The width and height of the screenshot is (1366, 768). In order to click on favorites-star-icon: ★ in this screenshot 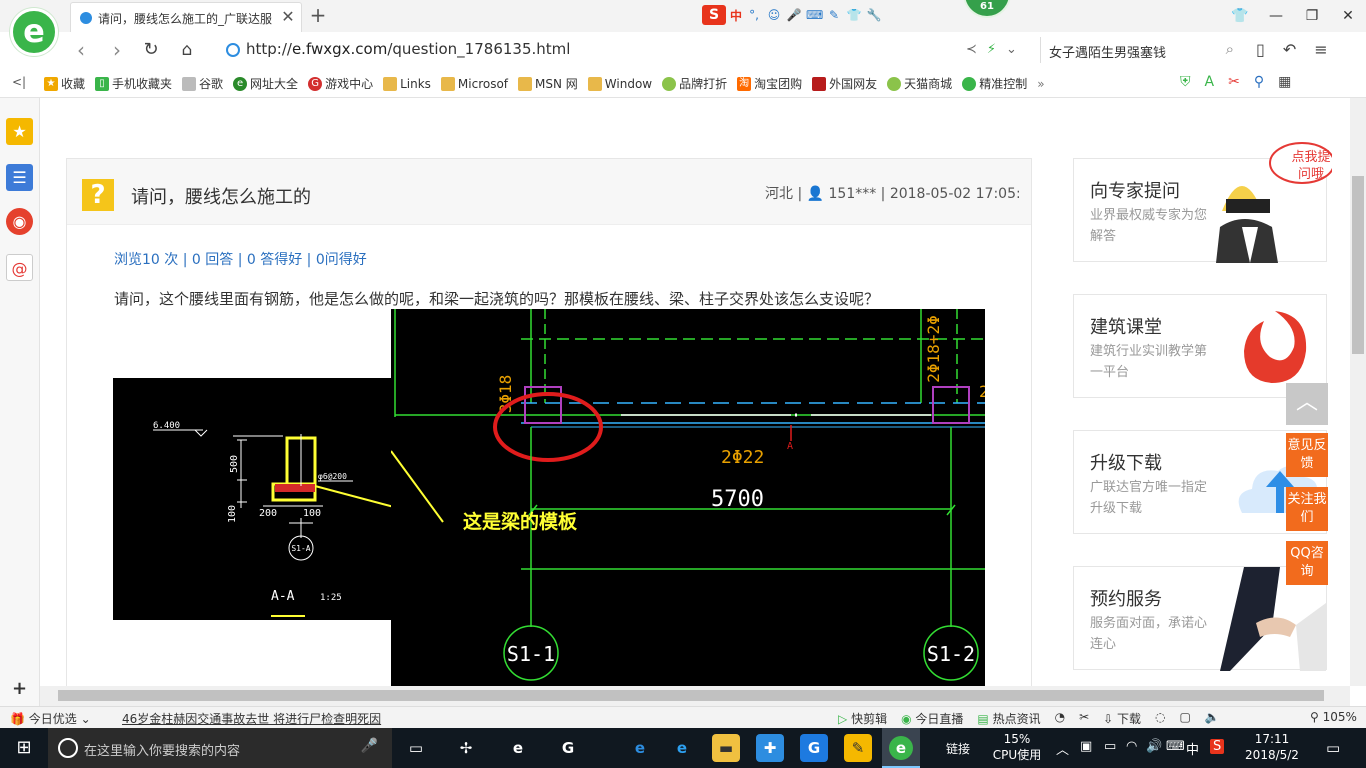, I will do `click(19, 131)`.